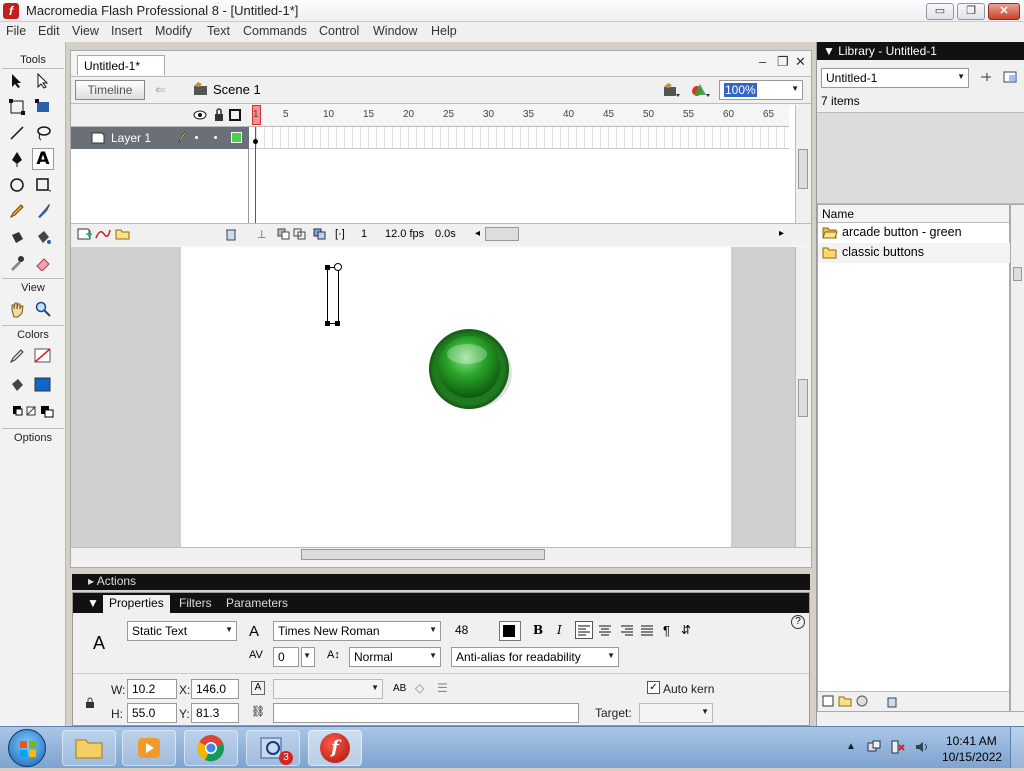  I want to click on action-center-icon, so click(898, 748).